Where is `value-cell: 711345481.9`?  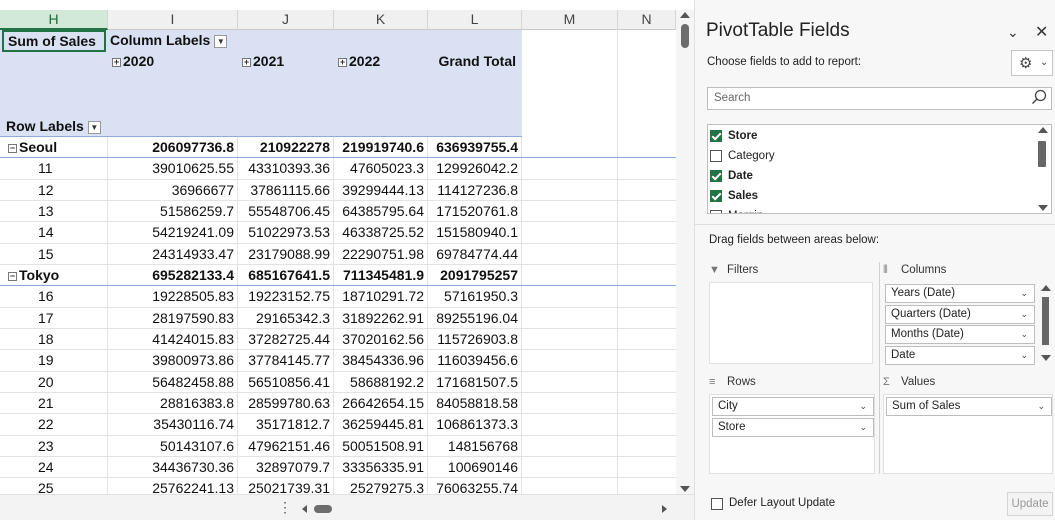 value-cell: 711345481.9 is located at coordinates (380, 275).